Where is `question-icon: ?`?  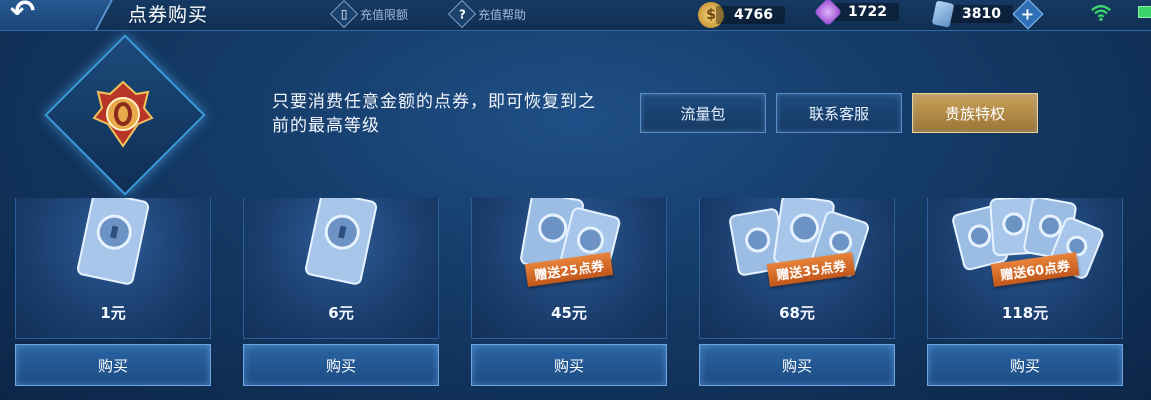 question-icon: ? is located at coordinates (462, 14).